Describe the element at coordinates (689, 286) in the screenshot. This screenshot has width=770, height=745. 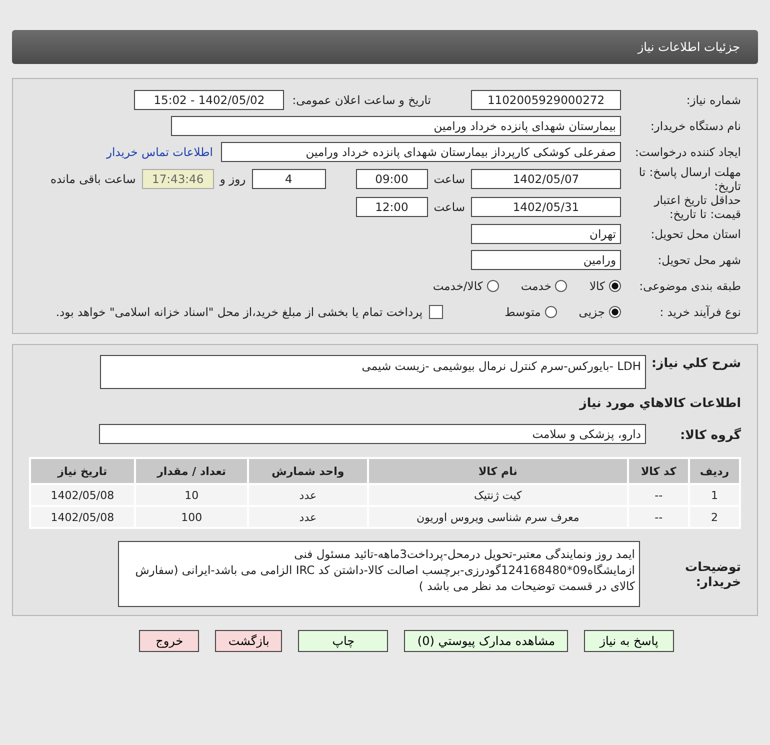
I see `field-label: طبقه بندی موضوعی:` at that location.